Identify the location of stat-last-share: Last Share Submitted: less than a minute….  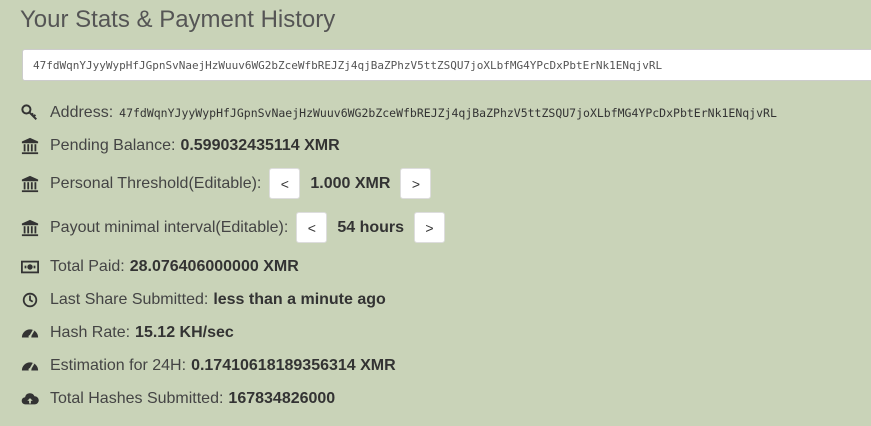
(203, 300).